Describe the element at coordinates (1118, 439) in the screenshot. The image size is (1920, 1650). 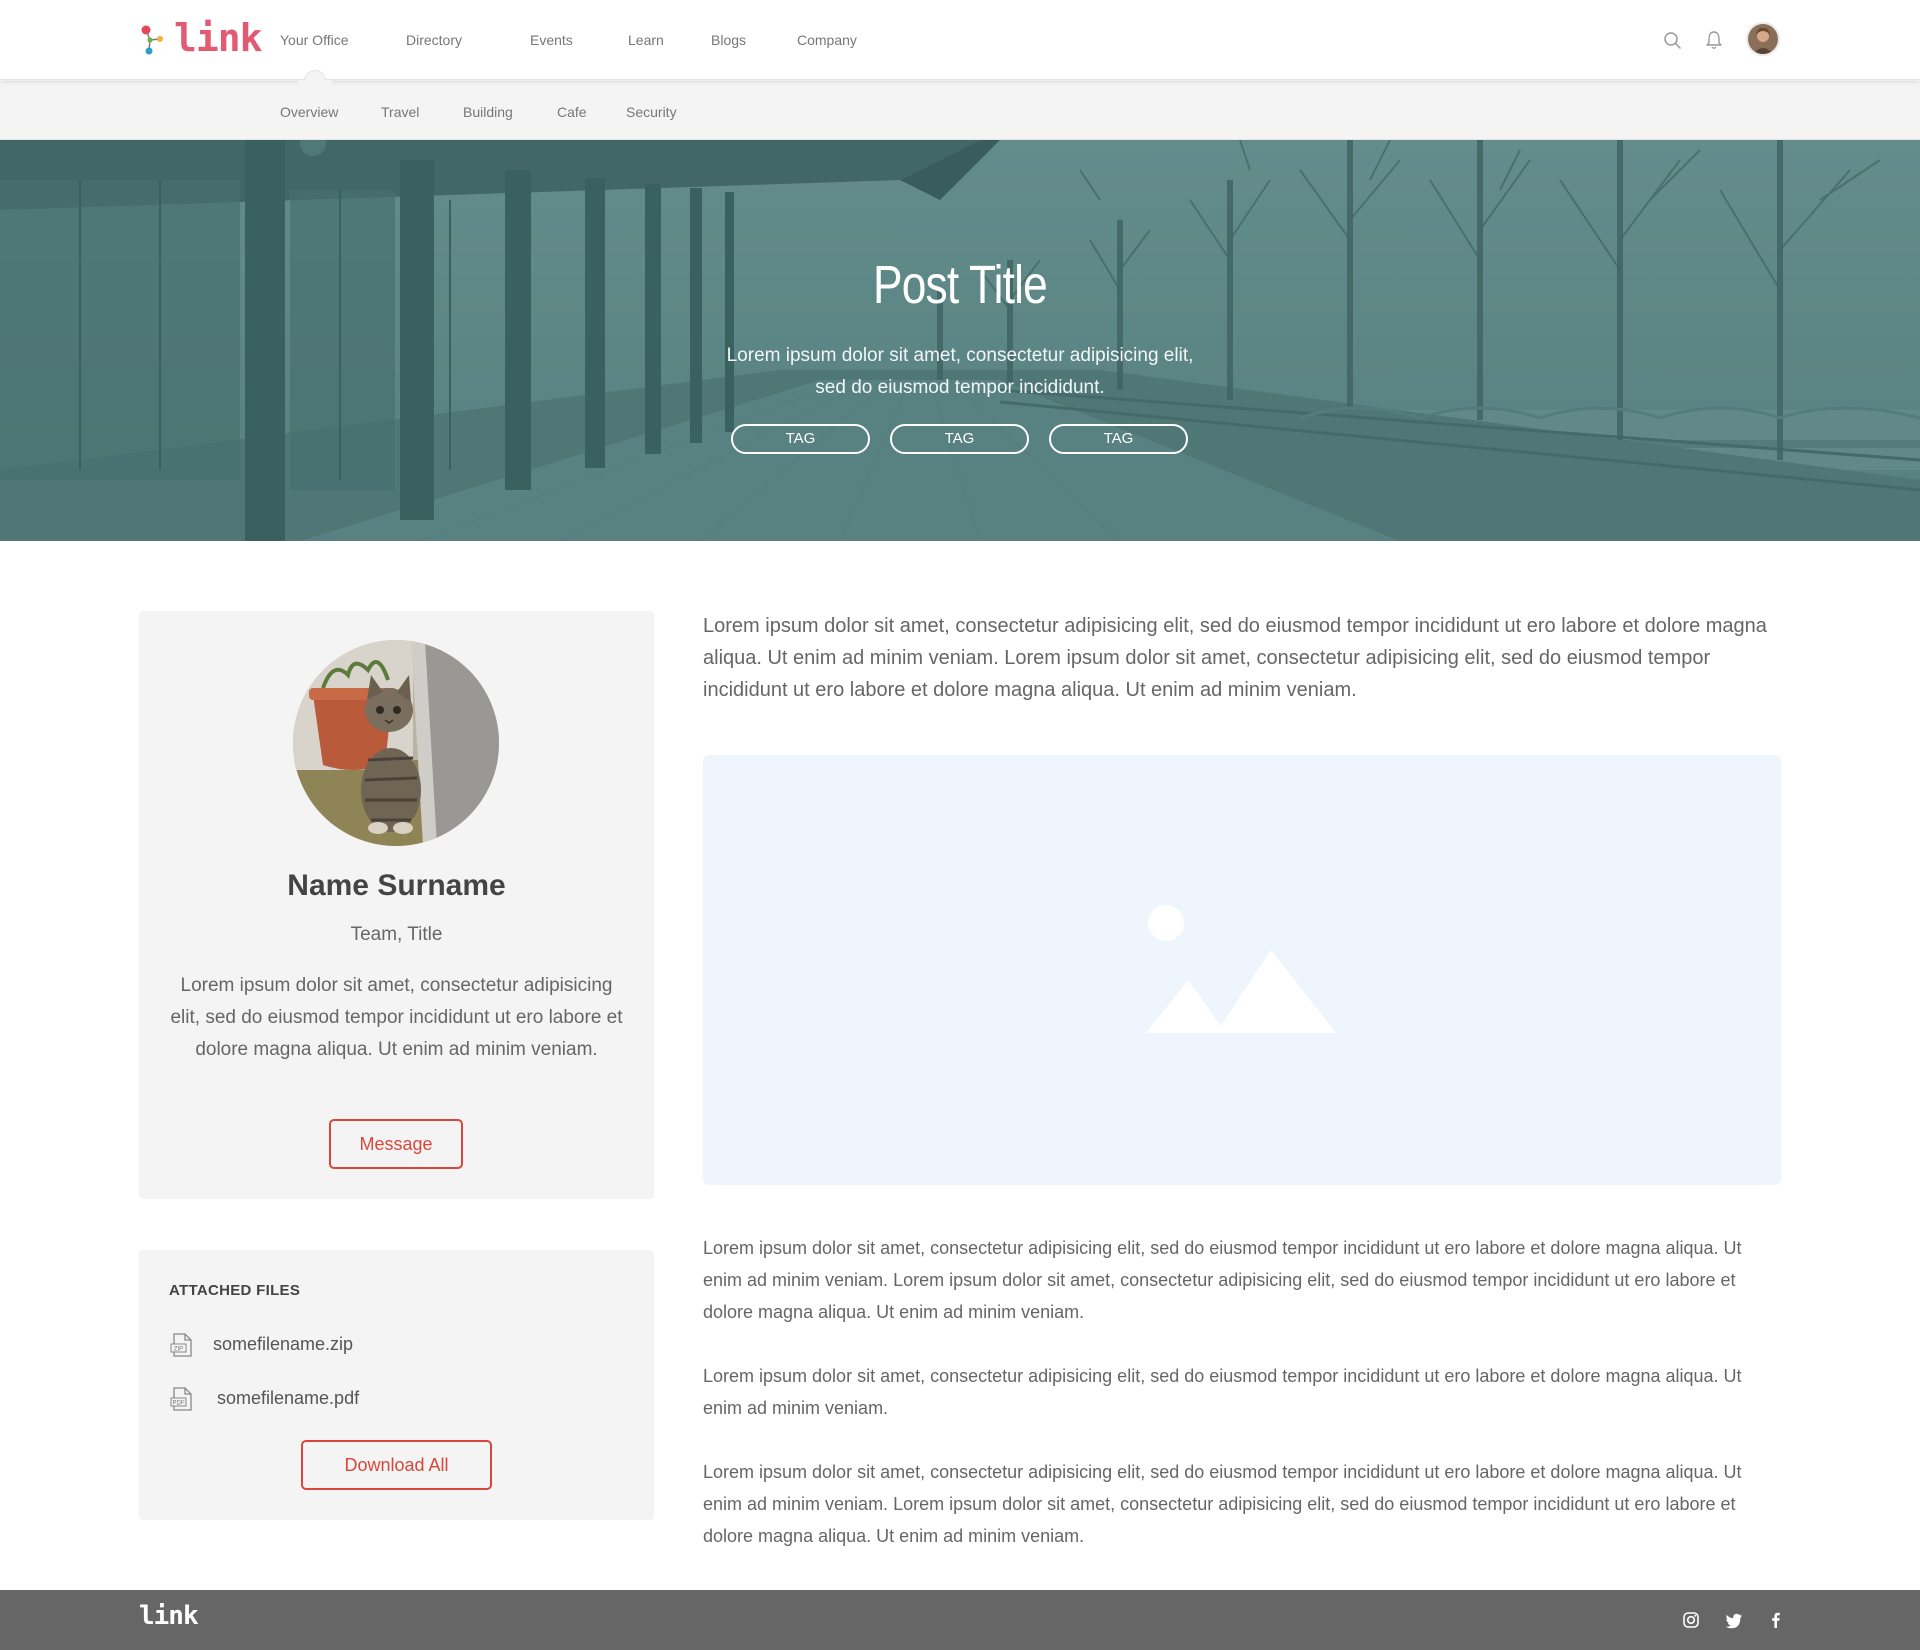
I see `tag-chip-3: TAG` at that location.